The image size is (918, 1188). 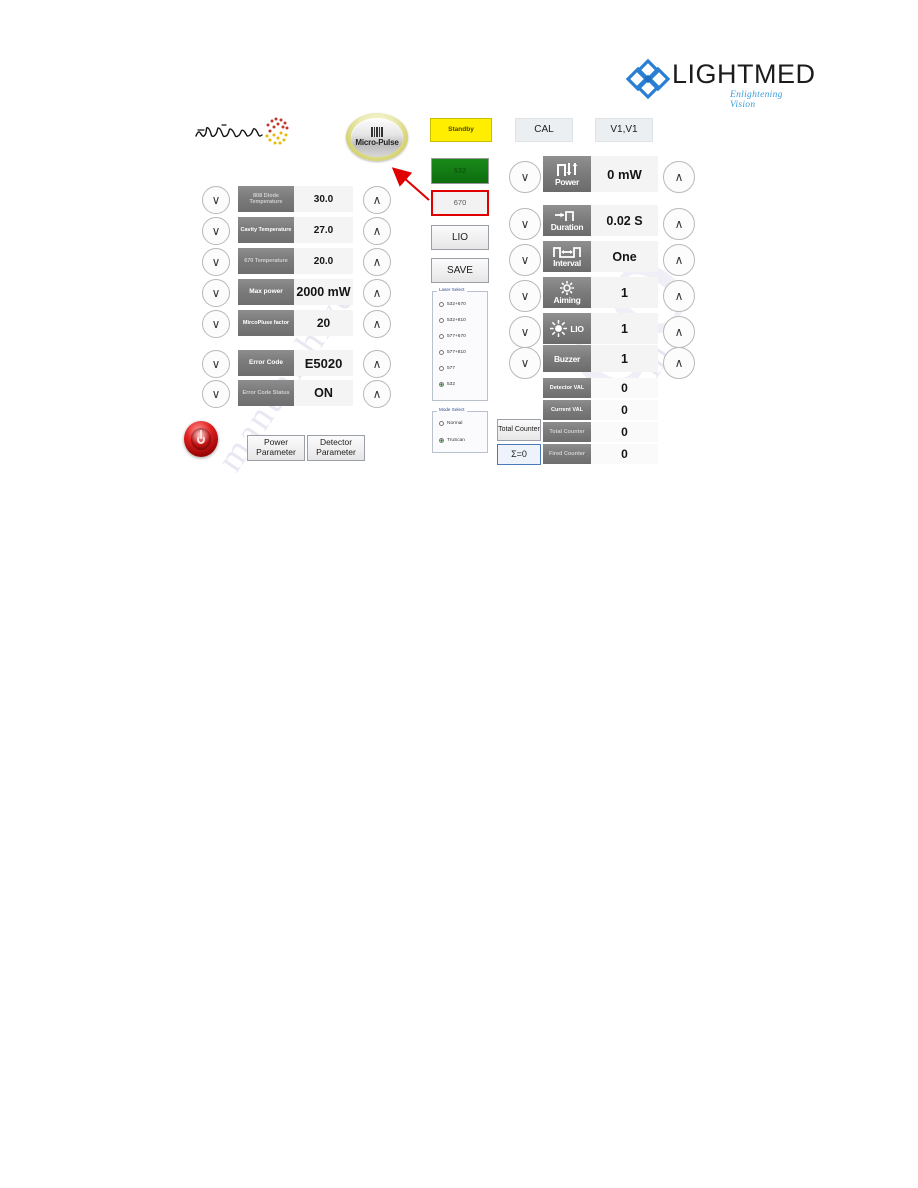 What do you see at coordinates (452, 409) in the screenshot?
I see `mode-select-legend: Mode Select` at bounding box center [452, 409].